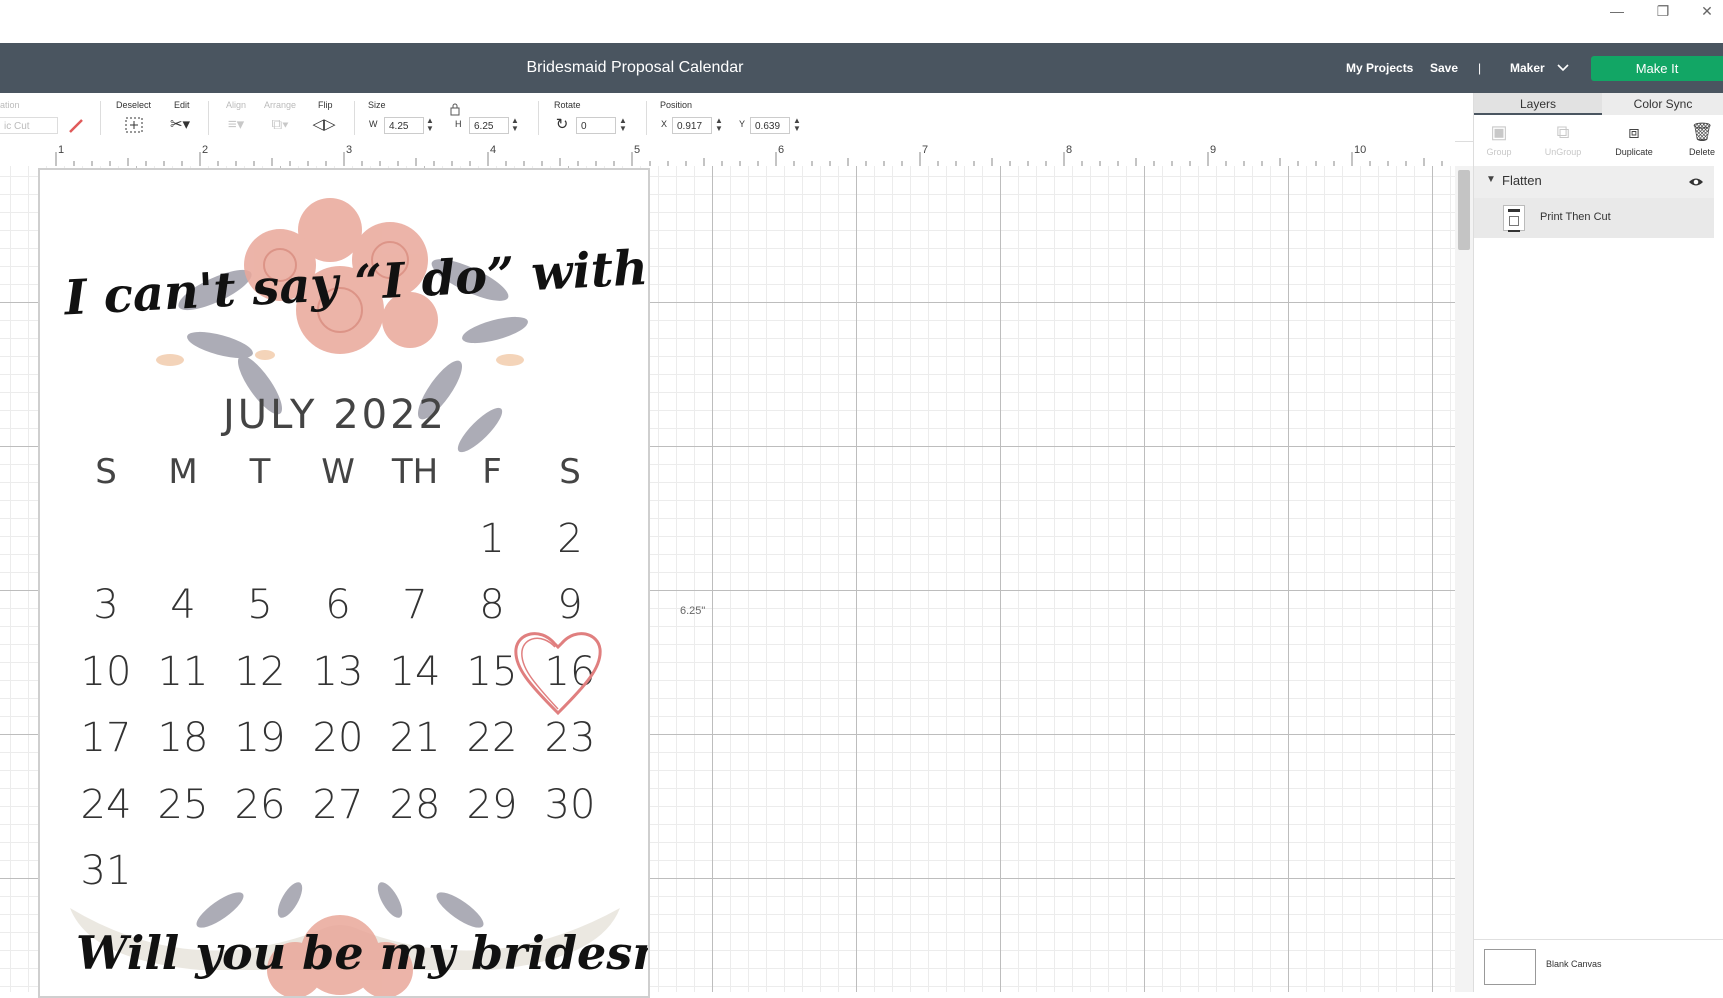  I want to click on calendar-day: 3, so click(106, 605).